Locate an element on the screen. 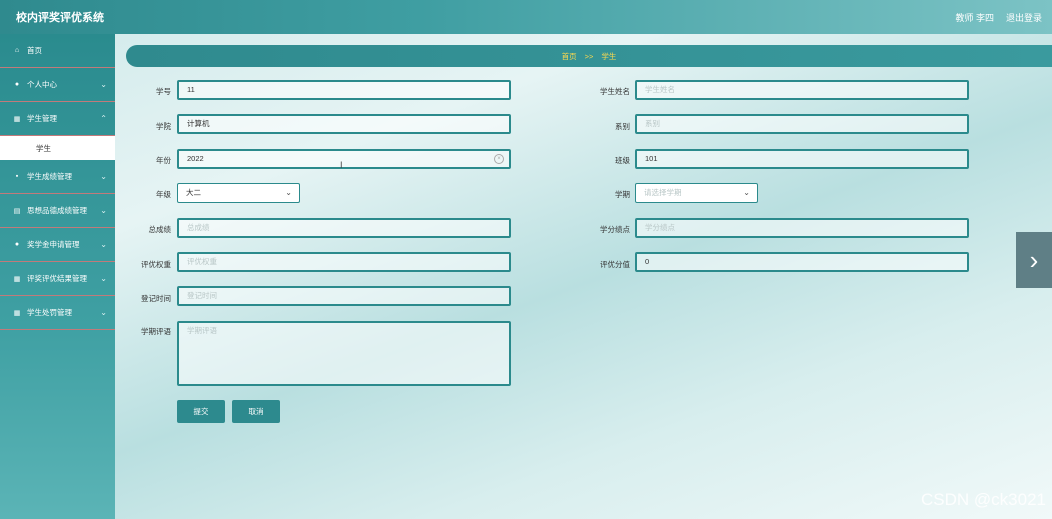  breadcrumb: 首页 >> 学生 is located at coordinates (589, 56).